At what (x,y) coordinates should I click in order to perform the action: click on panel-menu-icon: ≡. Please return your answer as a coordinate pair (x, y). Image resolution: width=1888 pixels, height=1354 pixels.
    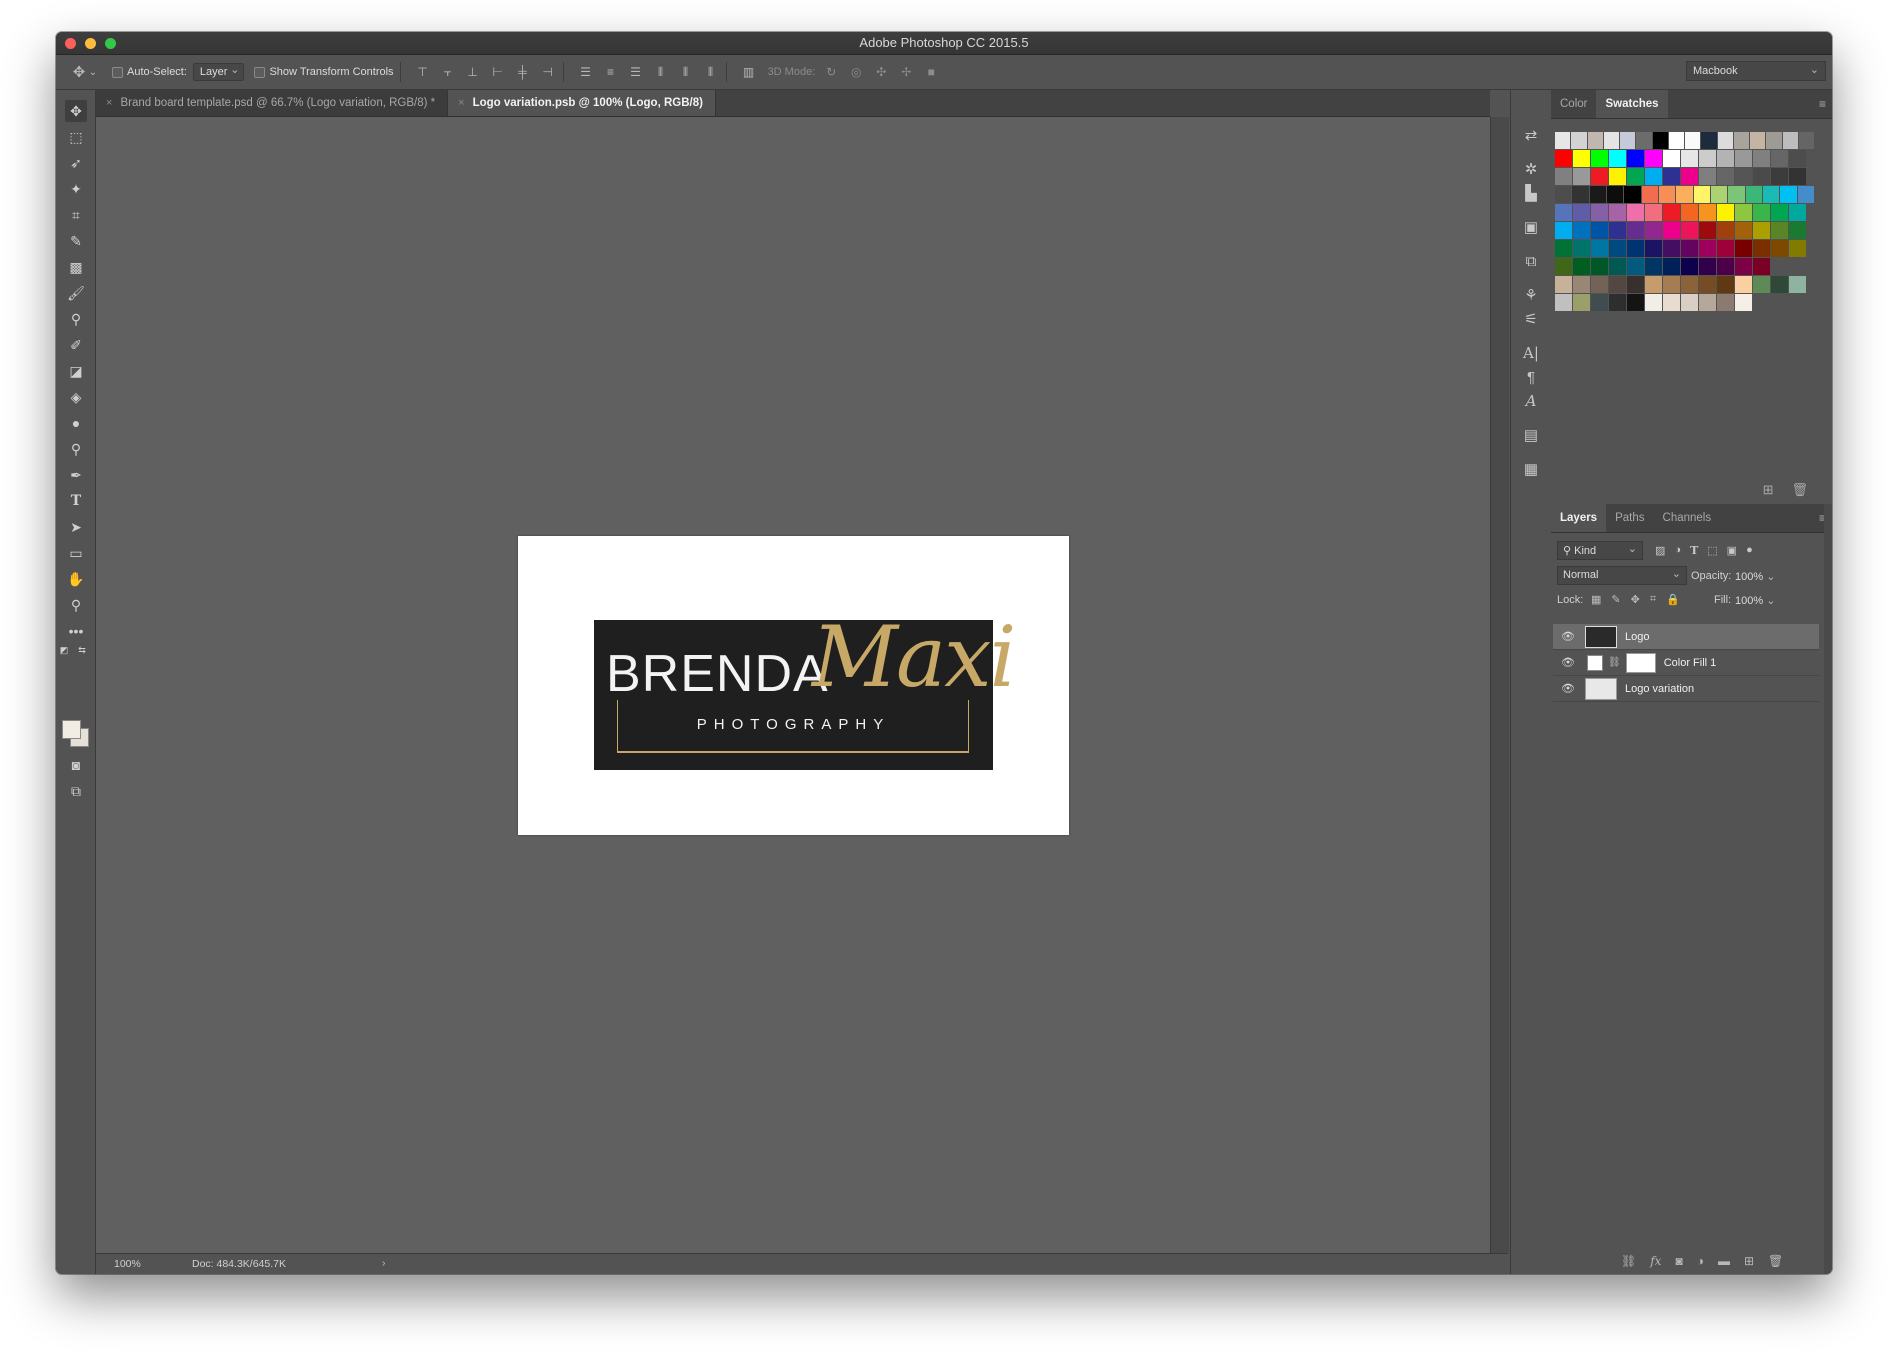
    Looking at the image, I should click on (1822, 104).